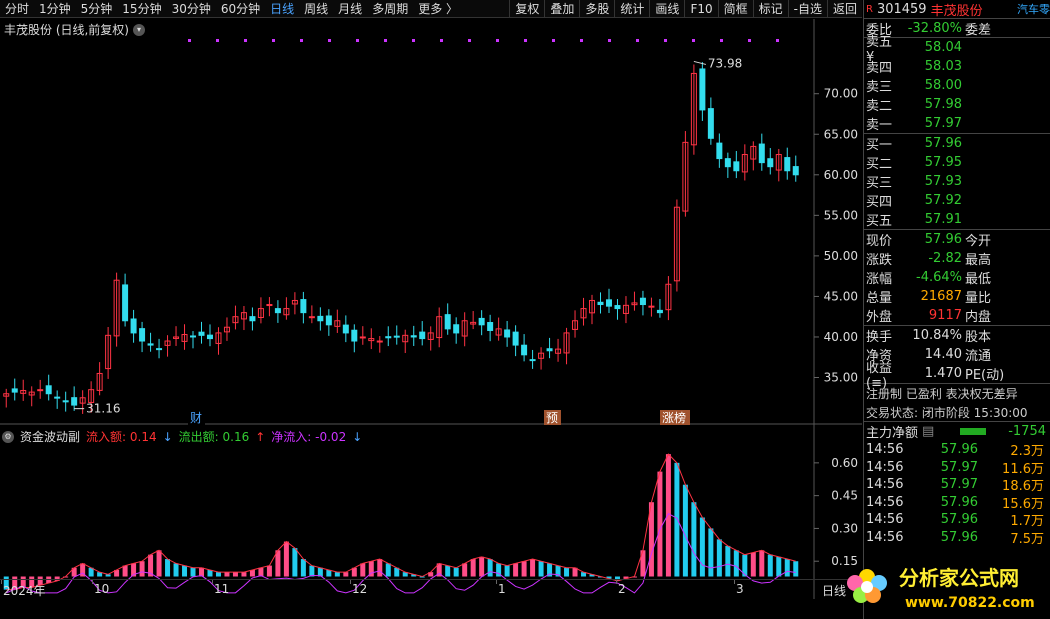  What do you see at coordinates (879, 241) in the screenshot?
I see `stat-row-label: 现价` at bounding box center [879, 241].